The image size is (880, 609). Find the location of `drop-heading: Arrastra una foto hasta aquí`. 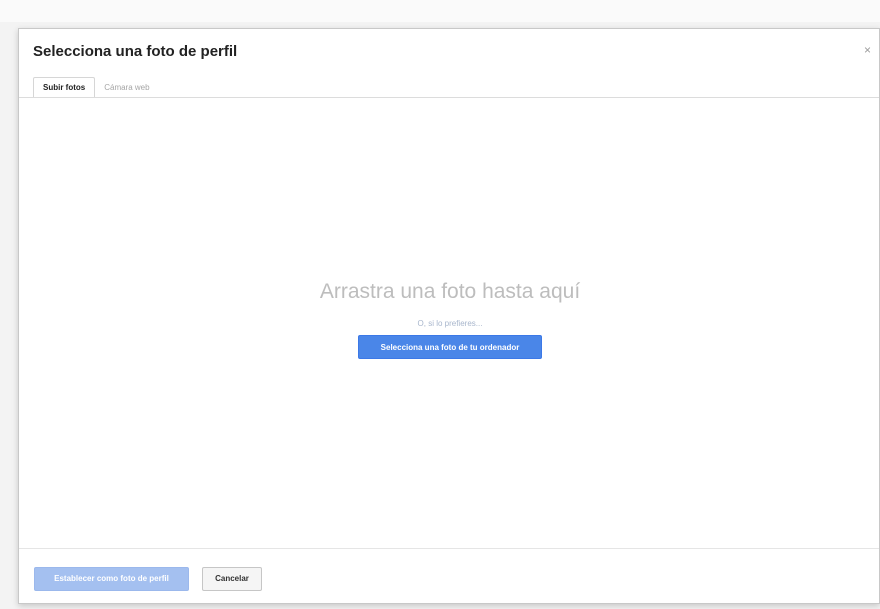

drop-heading: Arrastra una foto hasta aquí is located at coordinates (450, 291).